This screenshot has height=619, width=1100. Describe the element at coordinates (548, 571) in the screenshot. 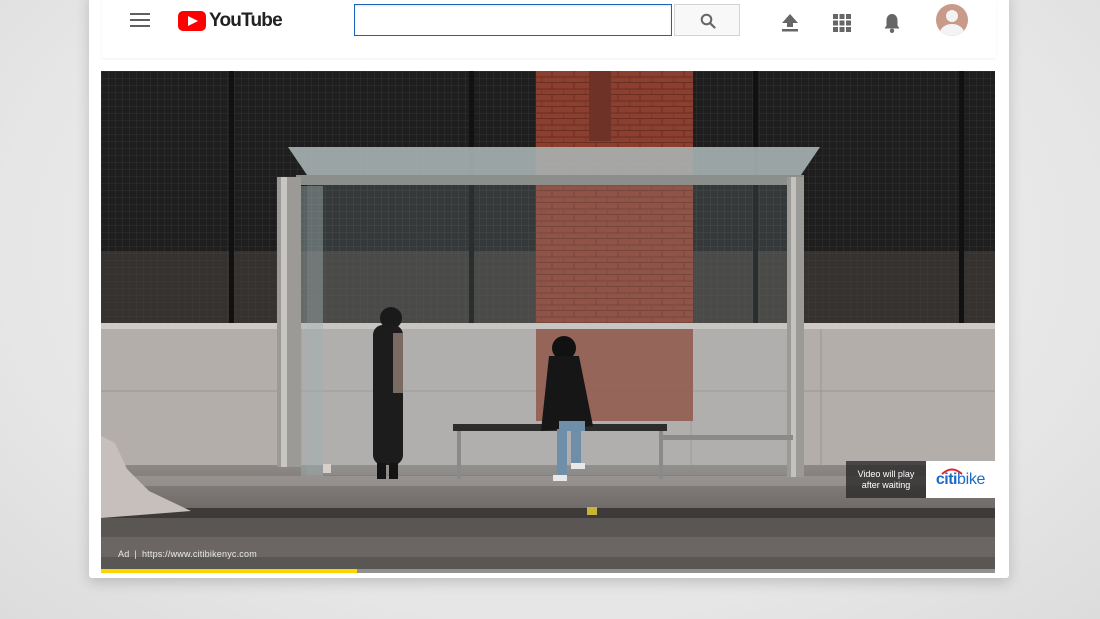

I see `ad-progress-bar` at that location.